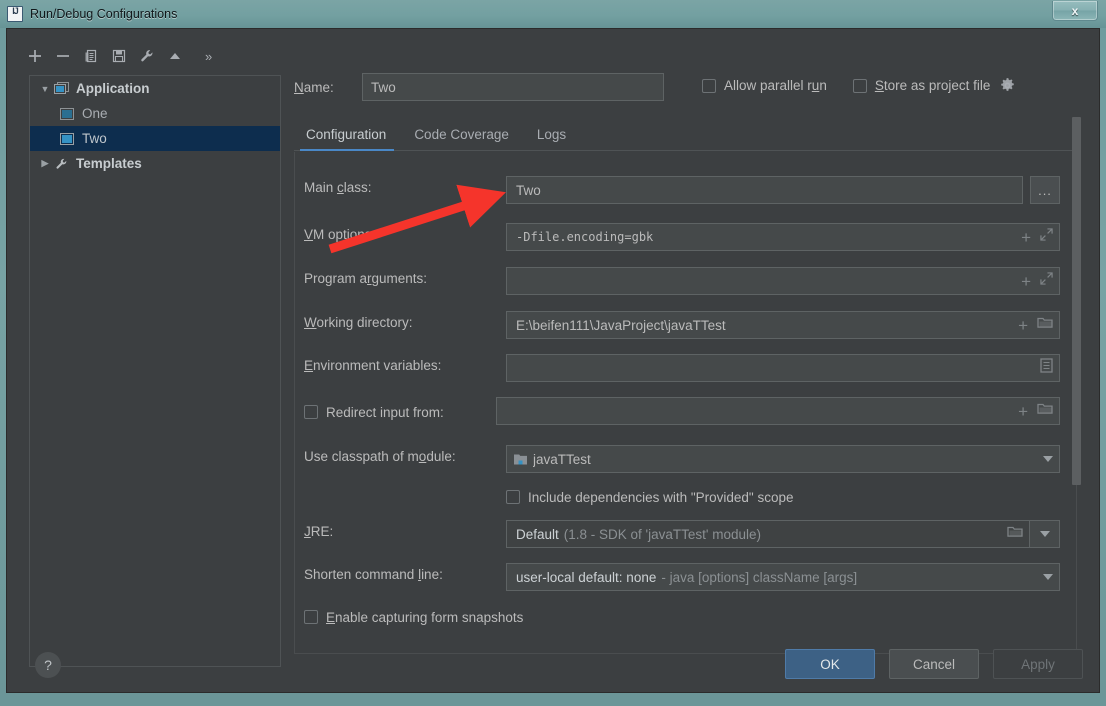 The width and height of the screenshot is (1106, 706). Describe the element at coordinates (45, 89) in the screenshot. I see `expander-icon: ▼` at that location.